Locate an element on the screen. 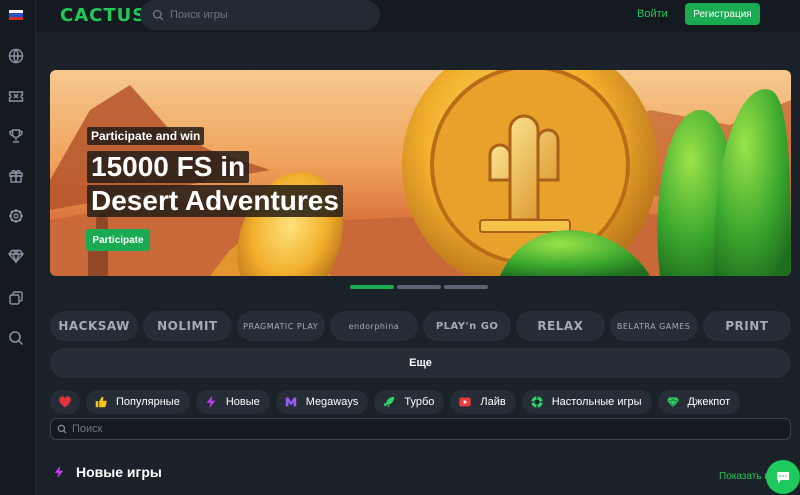 This screenshot has width=800, height=495. ru-flag-icon is located at coordinates (16, 15).